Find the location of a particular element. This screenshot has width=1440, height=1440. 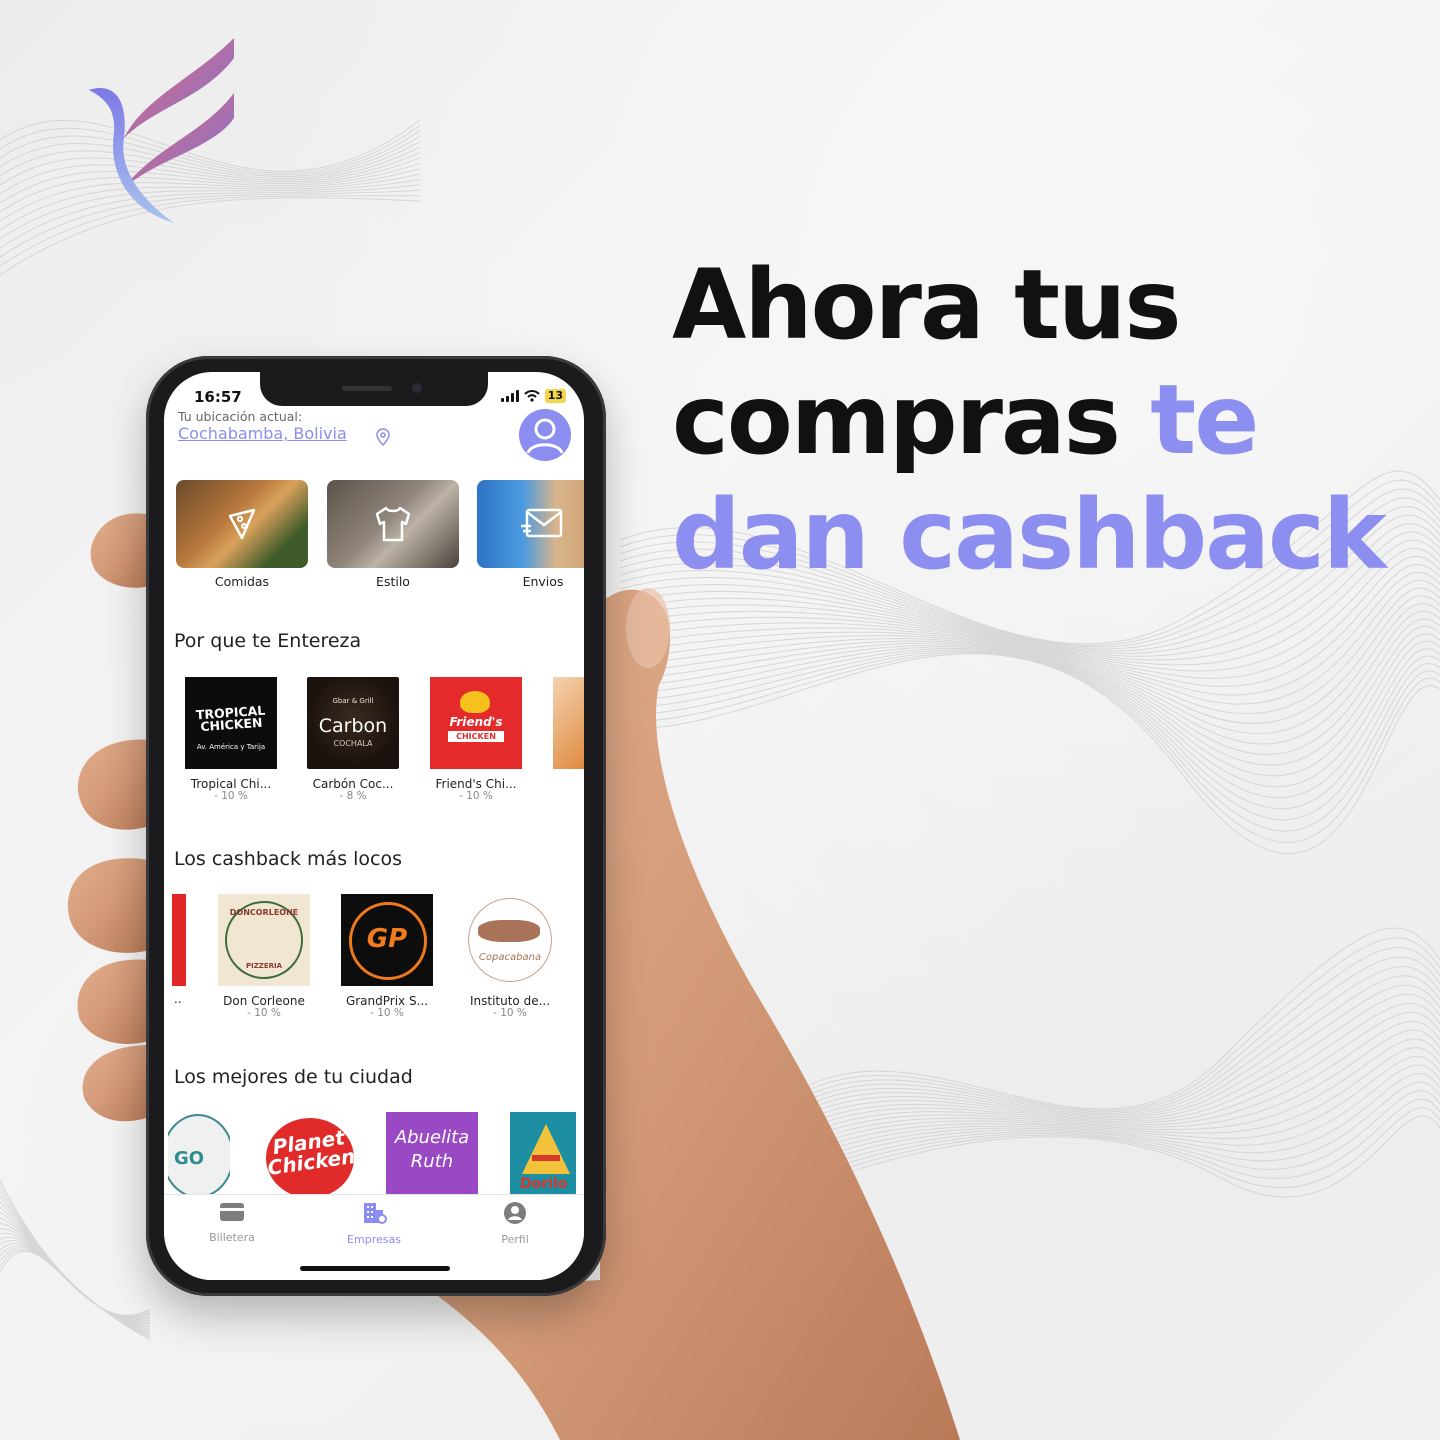

signal-icon is located at coordinates (509, 396).